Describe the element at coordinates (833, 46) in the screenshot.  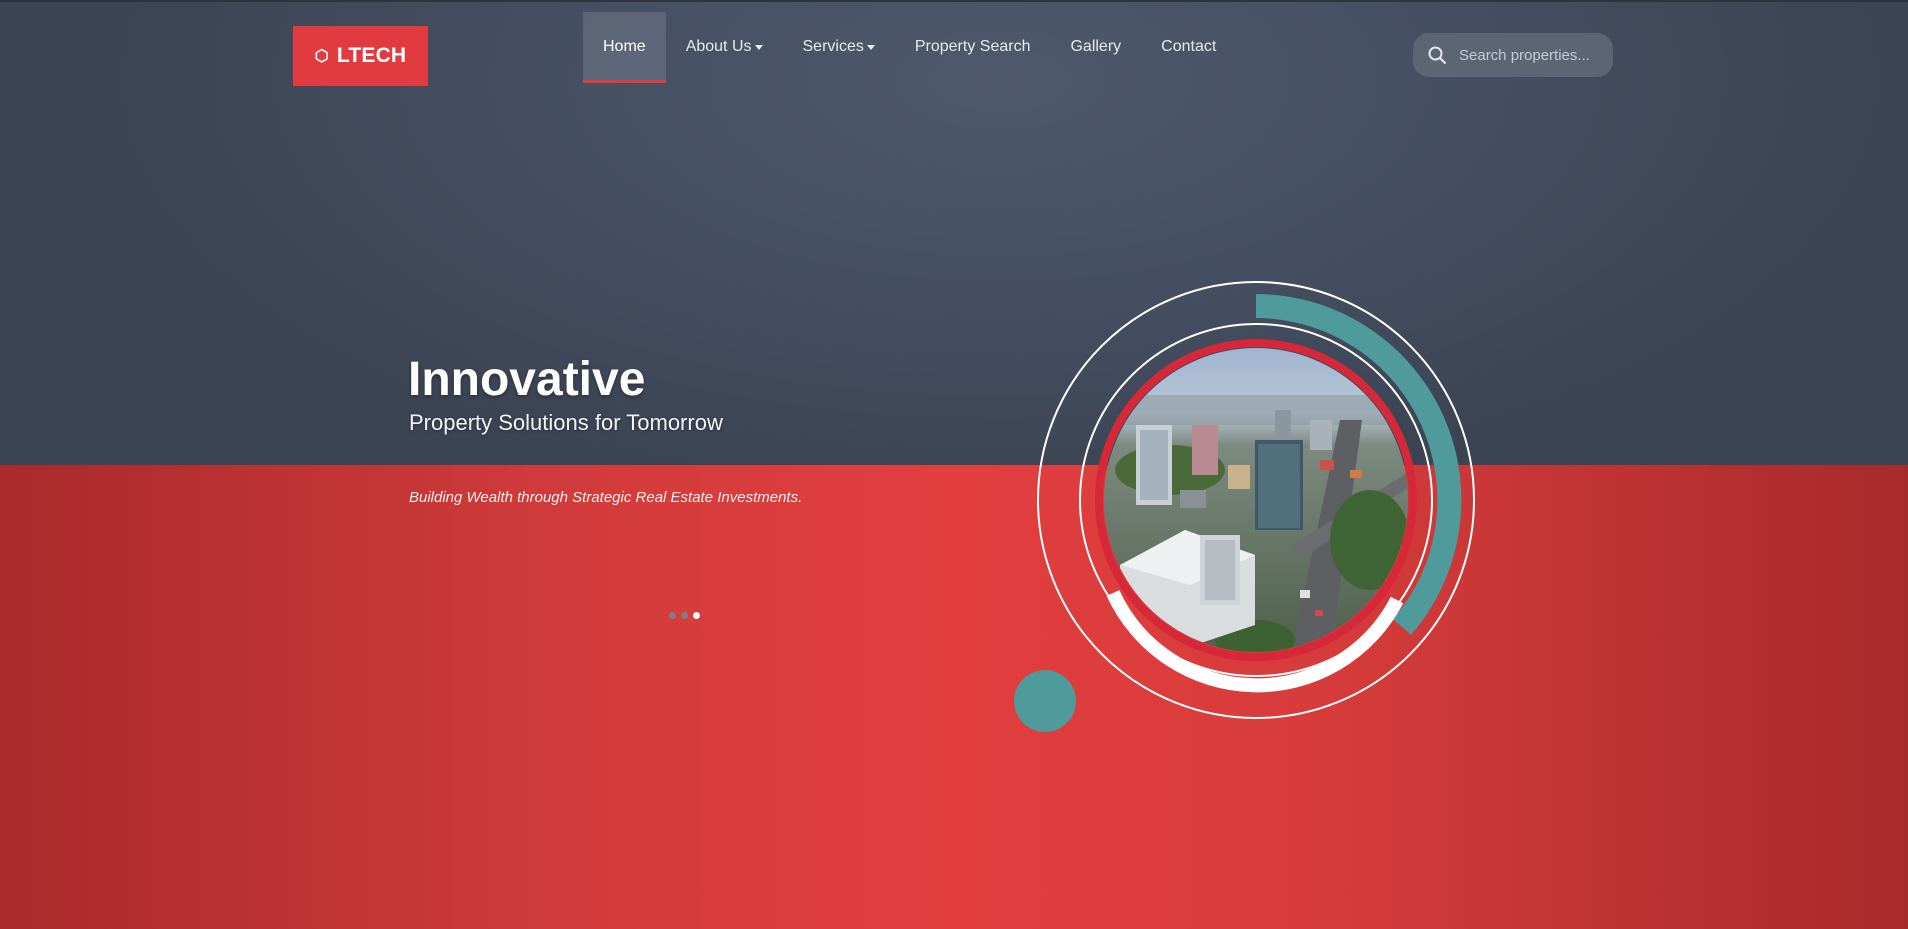
I see `nav-item-label: Services` at that location.